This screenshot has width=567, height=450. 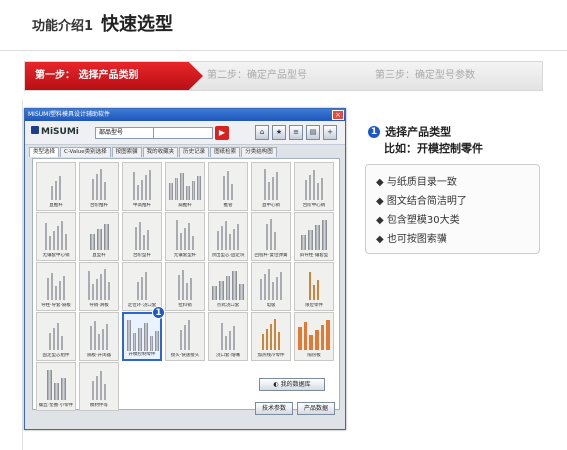 What do you see at coordinates (69, 114) in the screenshot?
I see `window-title: MISUMi塑料模具设计辅助软件` at bounding box center [69, 114].